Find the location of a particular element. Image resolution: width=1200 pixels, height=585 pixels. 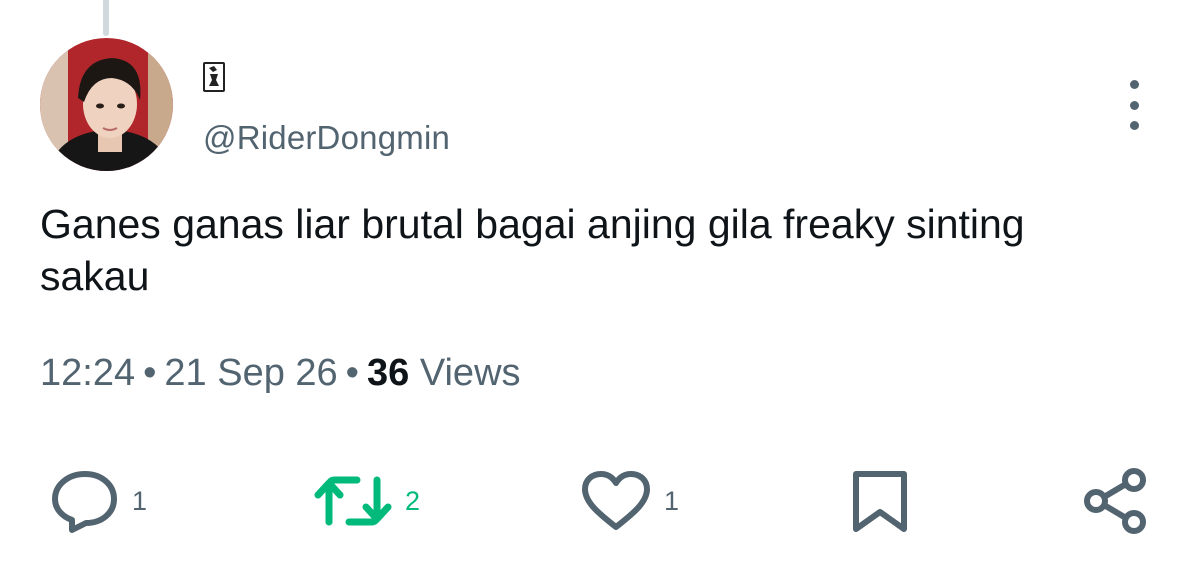

tweet-meta: 12:24 • 21 Sep 26 • 36 Views is located at coordinates (280, 373).